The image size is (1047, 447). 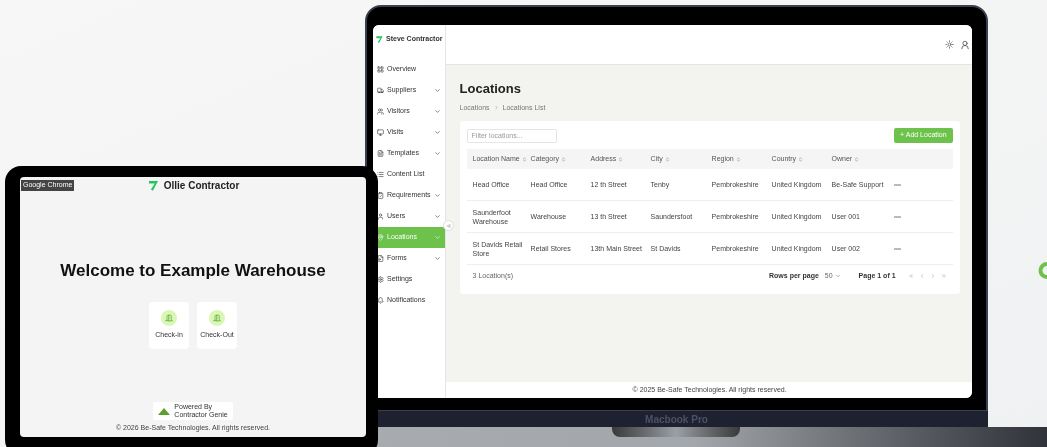 What do you see at coordinates (964, 44) in the screenshot?
I see `user-icon` at bounding box center [964, 44].